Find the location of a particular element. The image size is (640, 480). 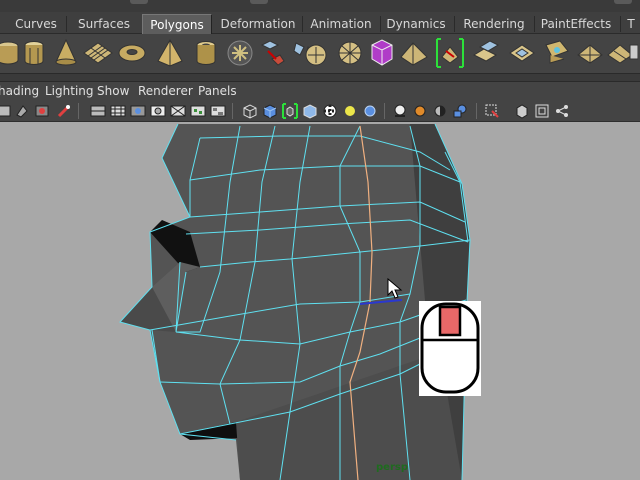

tab-painteffects: PaintEffects is located at coordinates (576, 24).